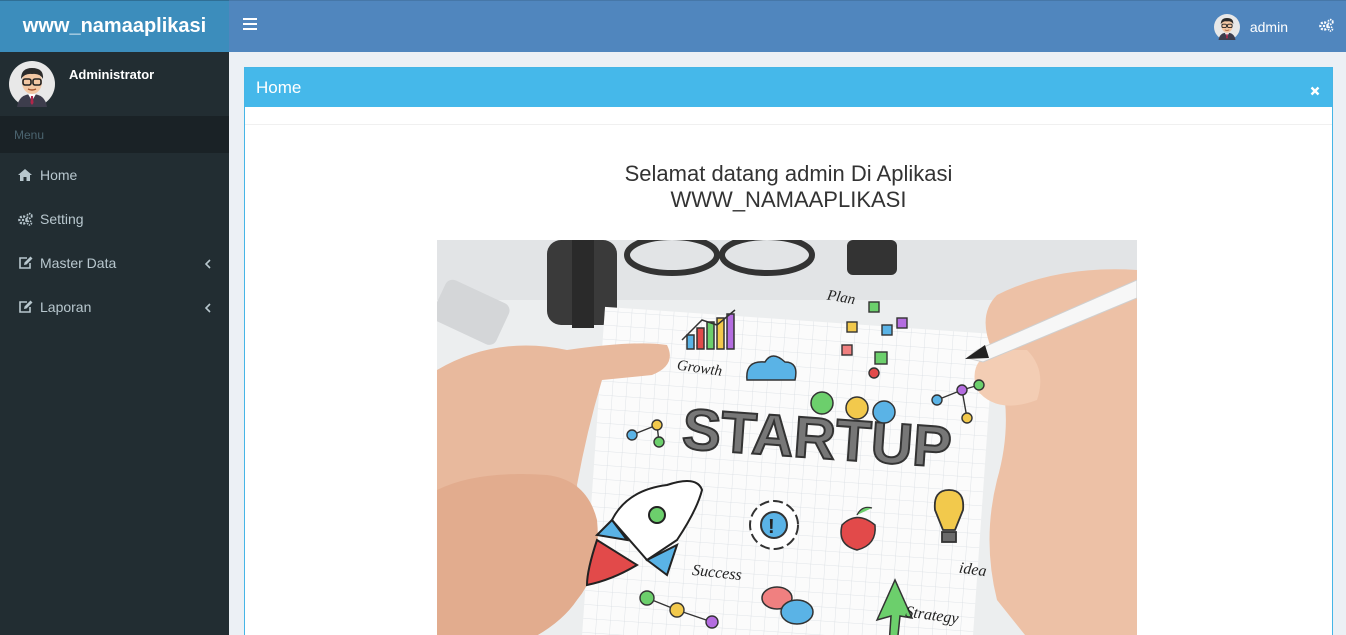  I want to click on sidebar-item-laporan: Laporan, so click(114, 307).